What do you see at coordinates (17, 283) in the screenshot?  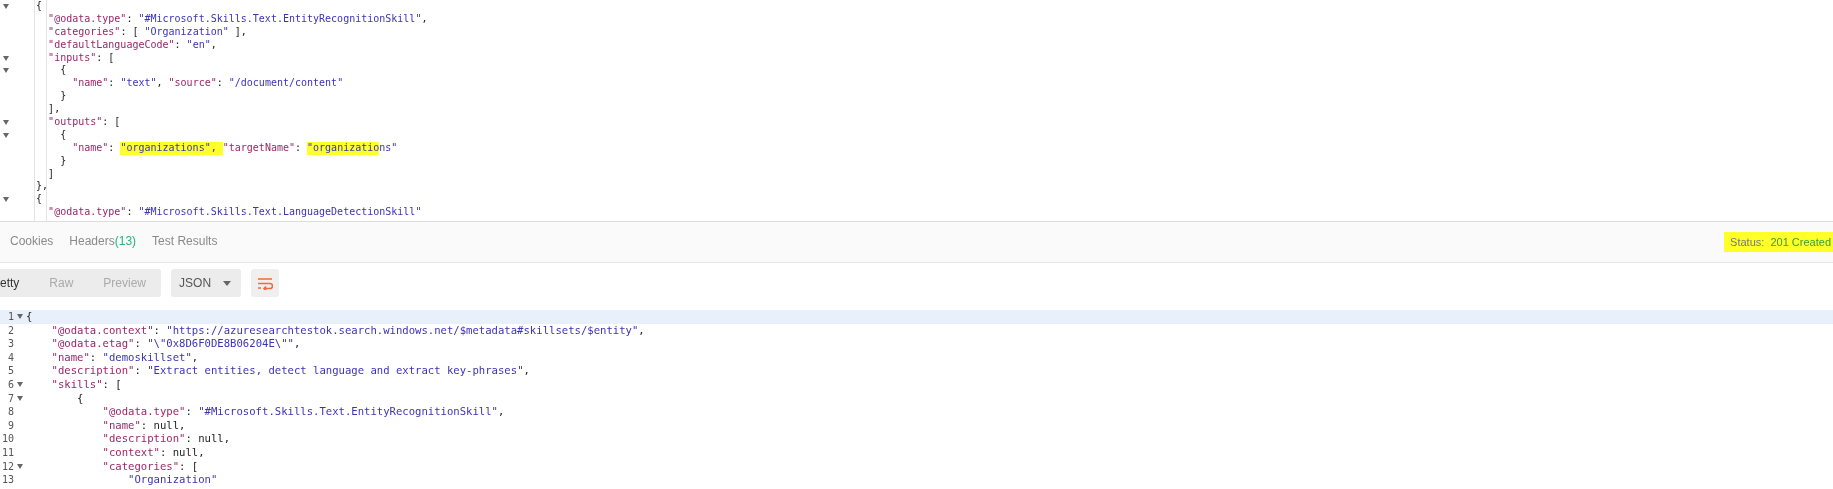 I see `view-mode-button: etty` at bounding box center [17, 283].